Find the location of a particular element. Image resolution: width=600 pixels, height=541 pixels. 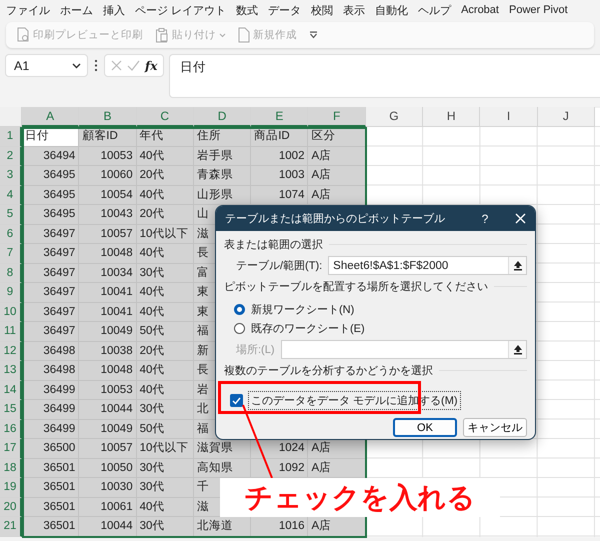

row-header: 5 is located at coordinates (11, 214).